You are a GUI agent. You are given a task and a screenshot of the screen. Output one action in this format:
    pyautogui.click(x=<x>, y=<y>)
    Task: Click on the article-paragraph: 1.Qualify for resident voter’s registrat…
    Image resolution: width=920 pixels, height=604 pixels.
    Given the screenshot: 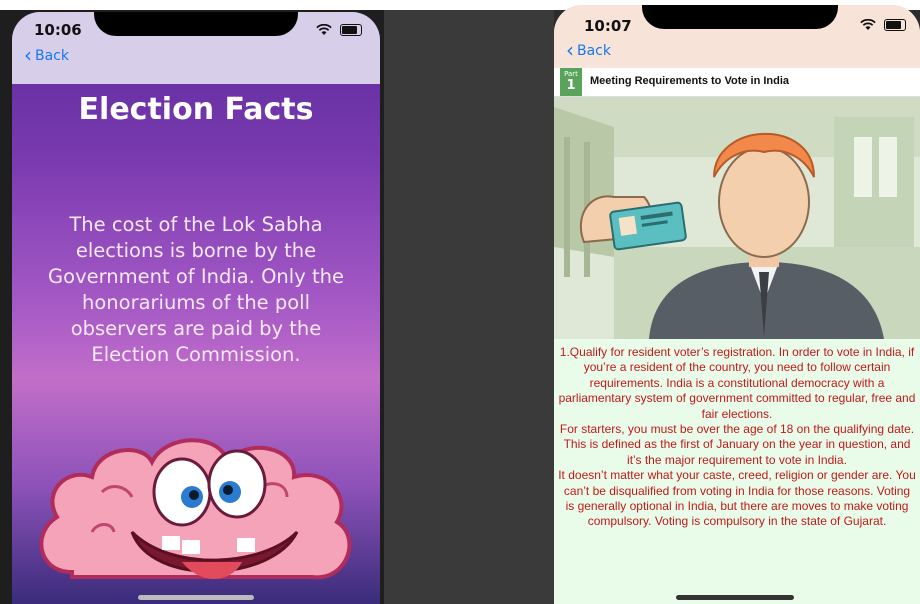 What is the action you would take?
    pyautogui.click(x=737, y=383)
    